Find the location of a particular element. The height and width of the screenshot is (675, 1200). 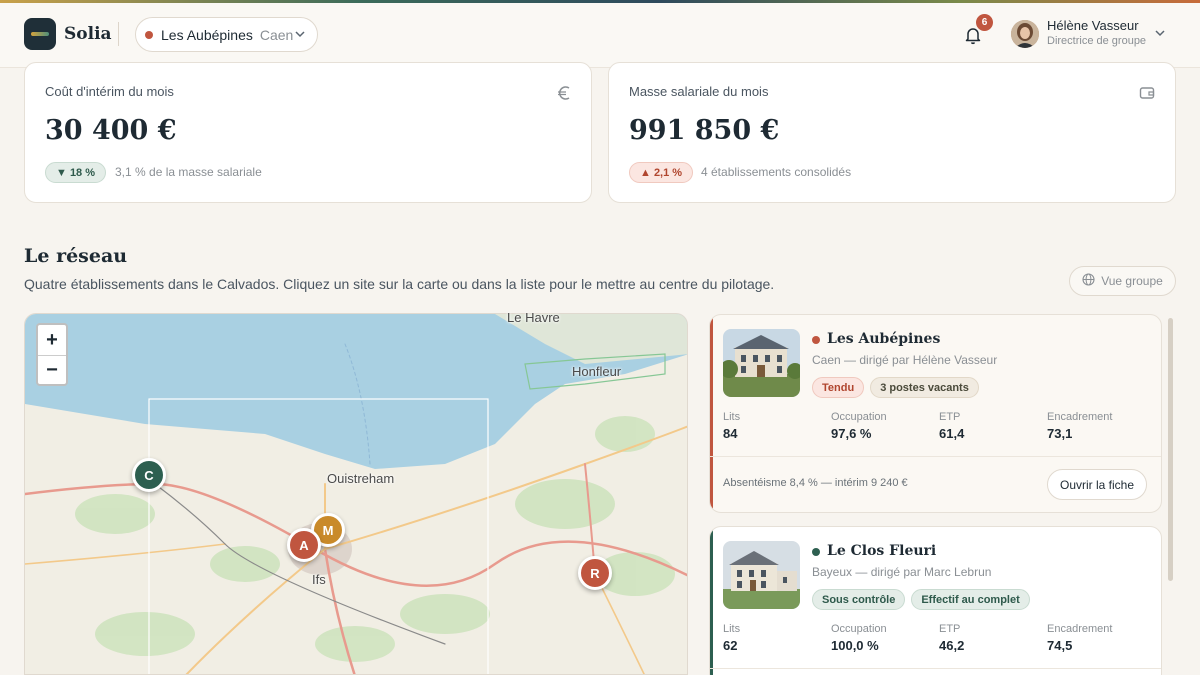

group-view-label: Vue groupe is located at coordinates (1132, 281).